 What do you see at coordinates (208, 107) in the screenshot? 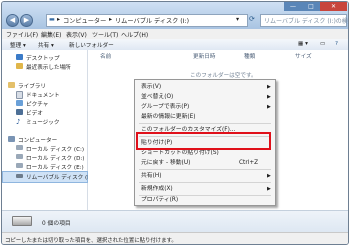
I see `ctx-group-by: グループで表示(P) ▶` at bounding box center [208, 107].